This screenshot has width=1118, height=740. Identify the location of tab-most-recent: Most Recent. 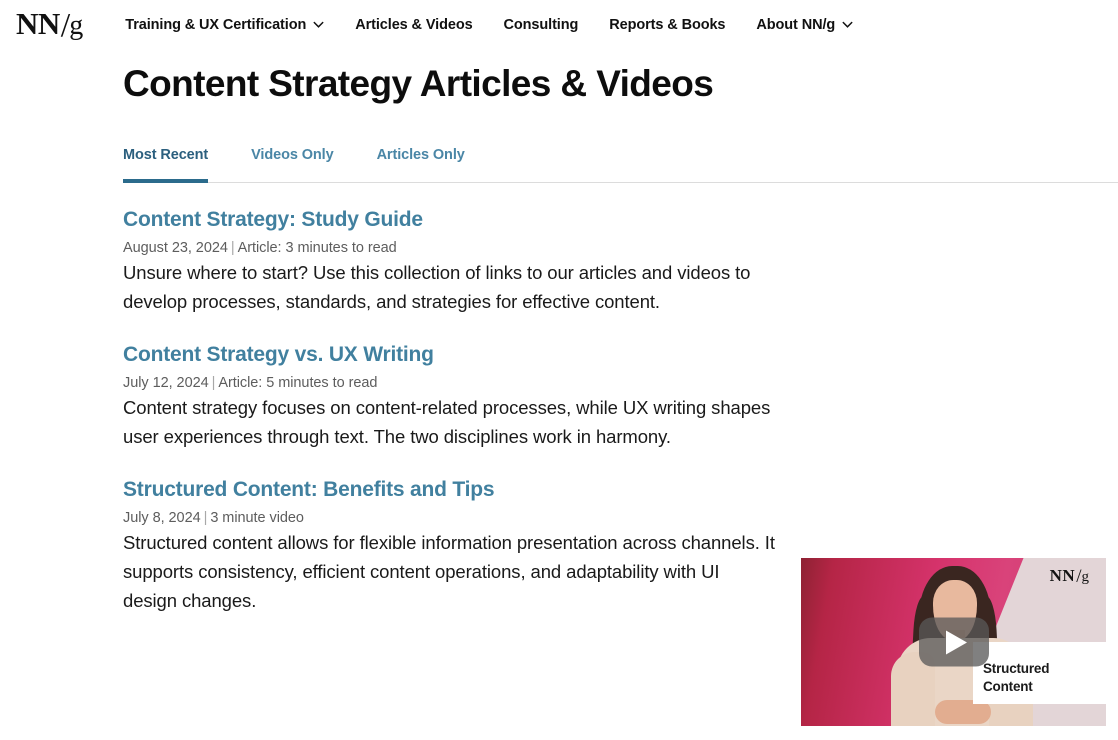
(165, 165).